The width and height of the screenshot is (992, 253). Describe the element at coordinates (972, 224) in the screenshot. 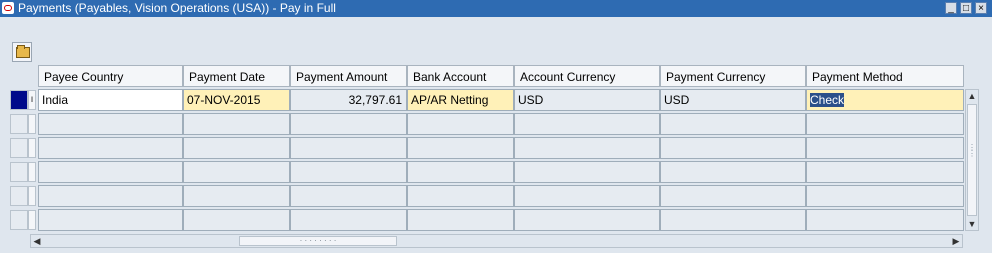

I see `scroll-down-icon: ▼` at that location.